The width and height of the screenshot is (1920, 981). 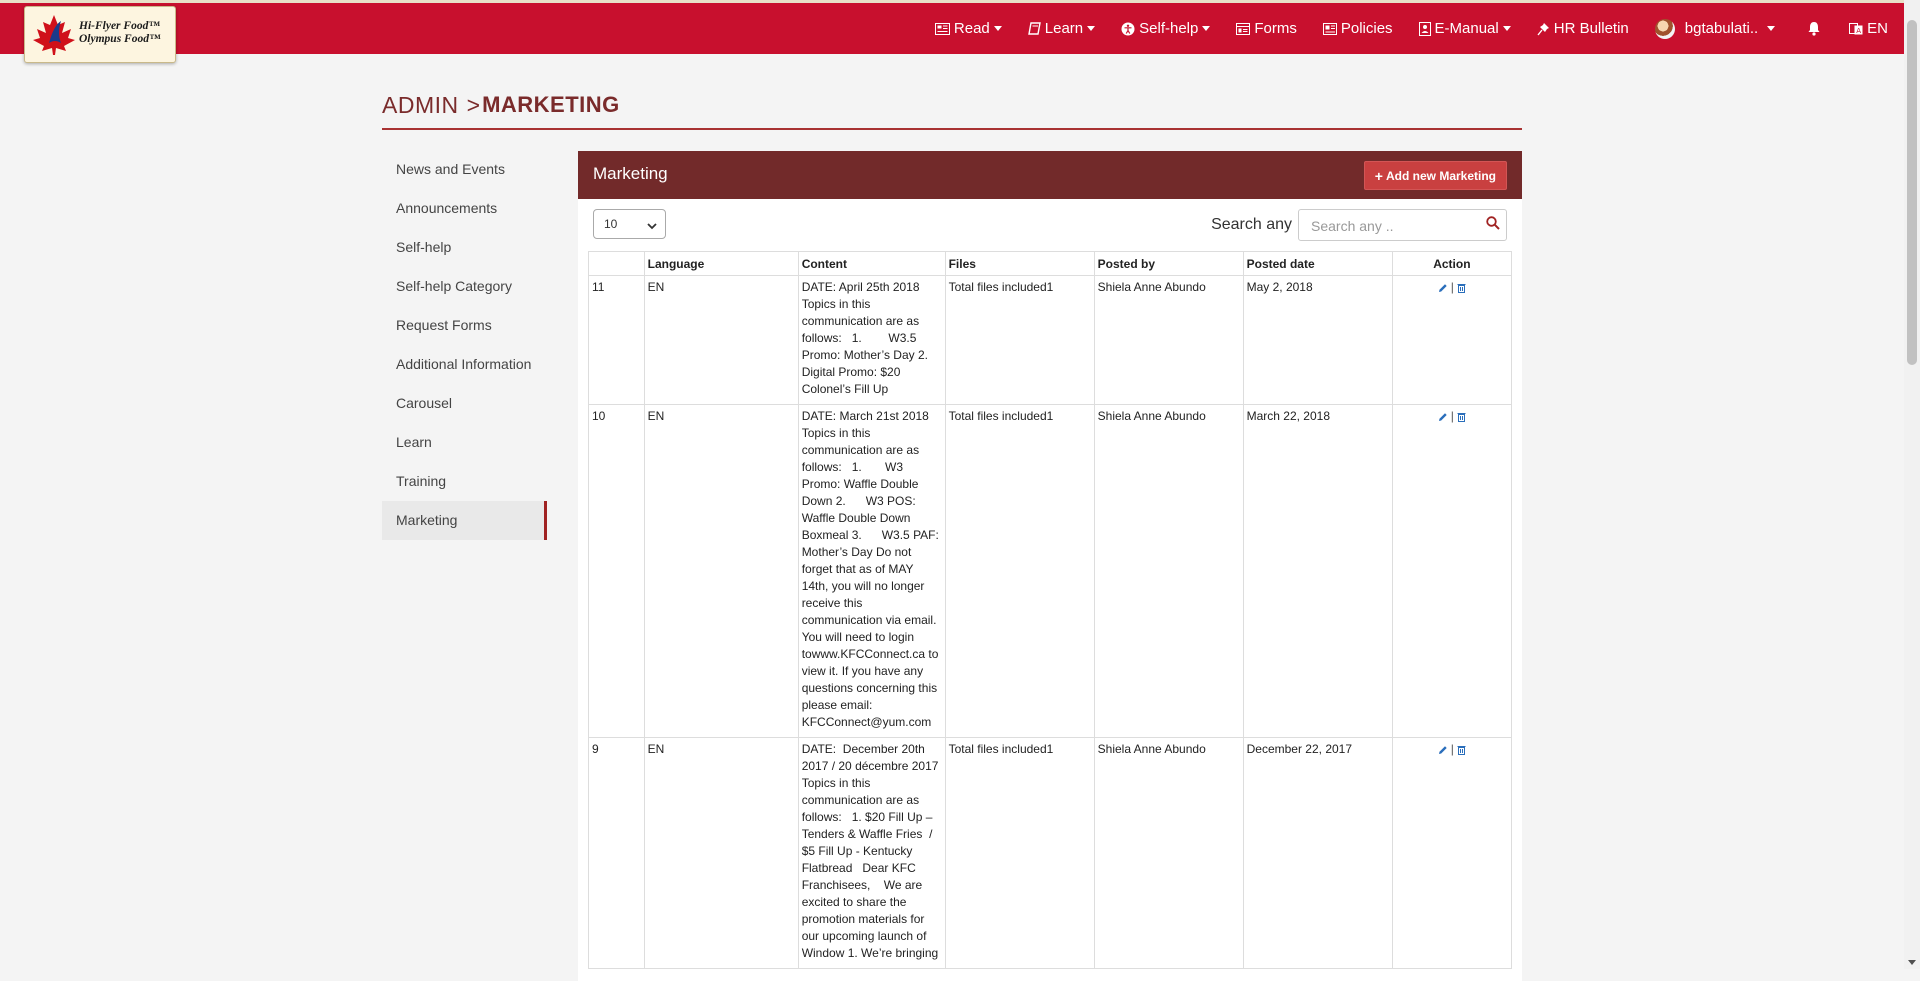 What do you see at coordinates (1366, 28) in the screenshot?
I see `nav-policies-label: Policies` at bounding box center [1366, 28].